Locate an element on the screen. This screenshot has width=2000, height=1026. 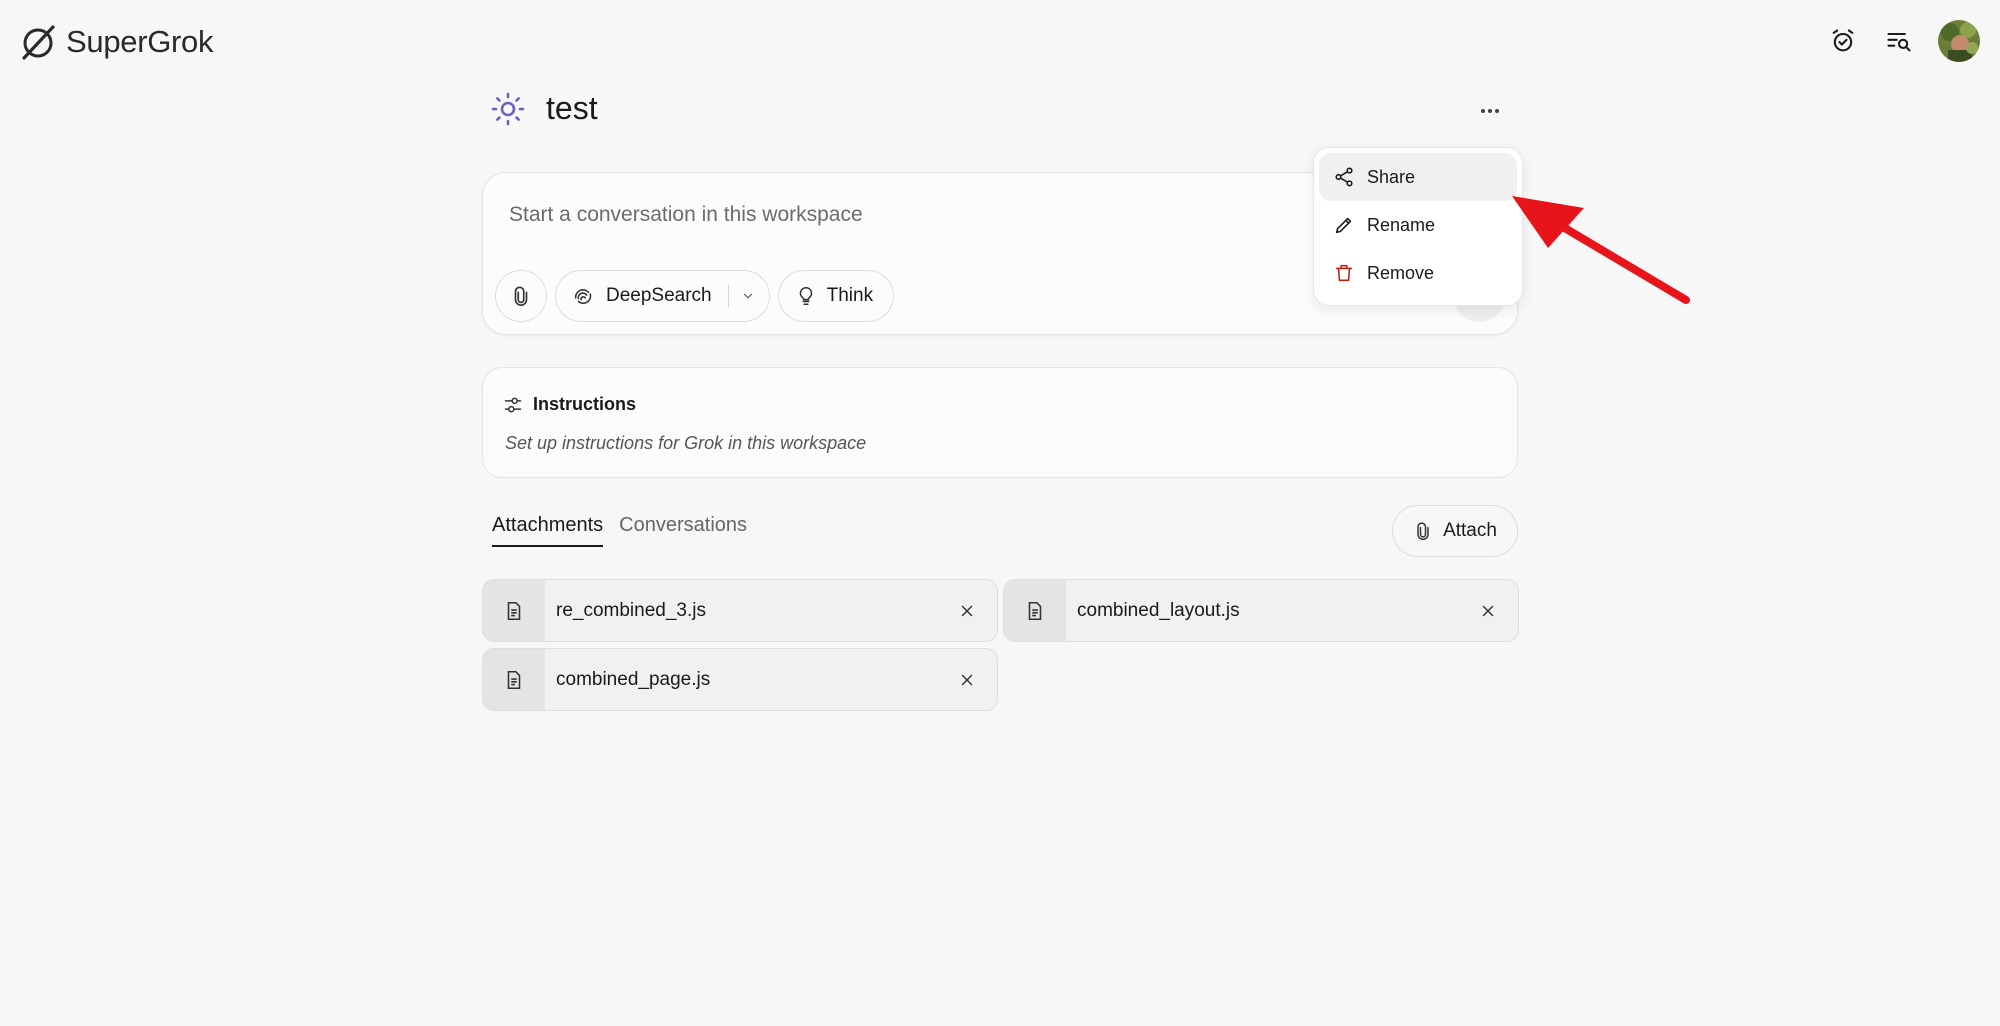
divider is located at coordinates (728, 296).